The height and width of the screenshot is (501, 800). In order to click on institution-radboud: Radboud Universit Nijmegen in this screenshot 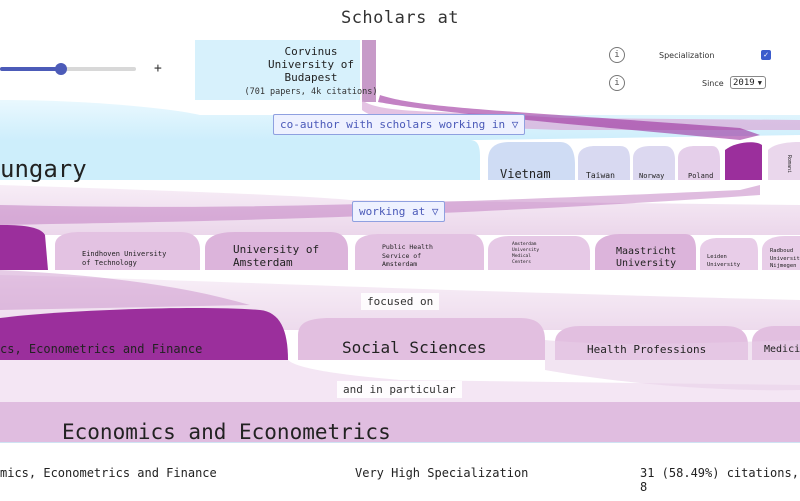, I will do `click(785, 259)`.